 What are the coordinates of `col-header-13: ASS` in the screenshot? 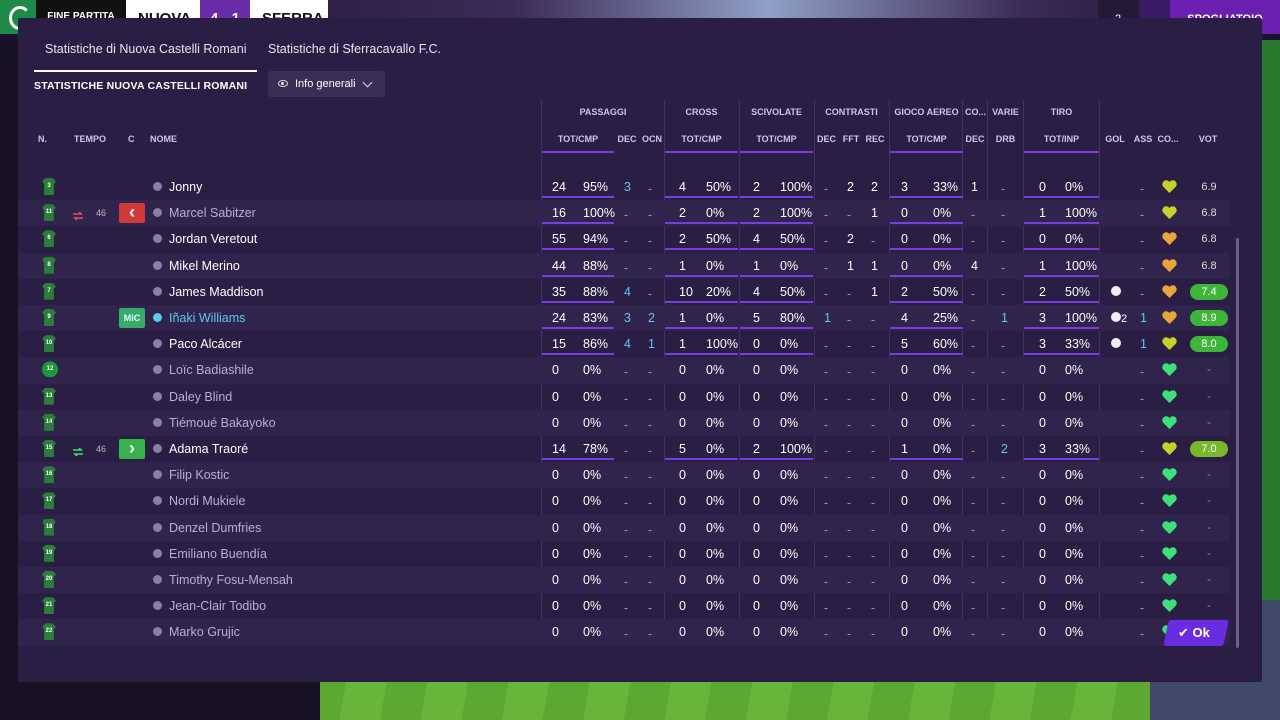 It's located at (1143, 139).